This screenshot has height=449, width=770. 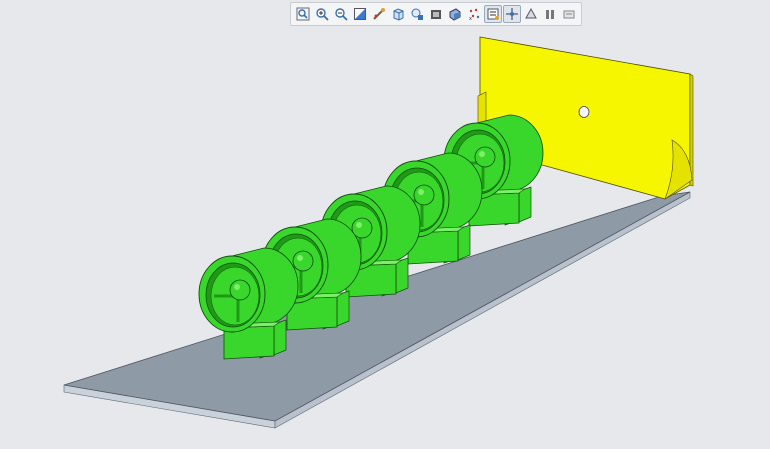 I want to click on datum-display-button: x, so click(x=474, y=14).